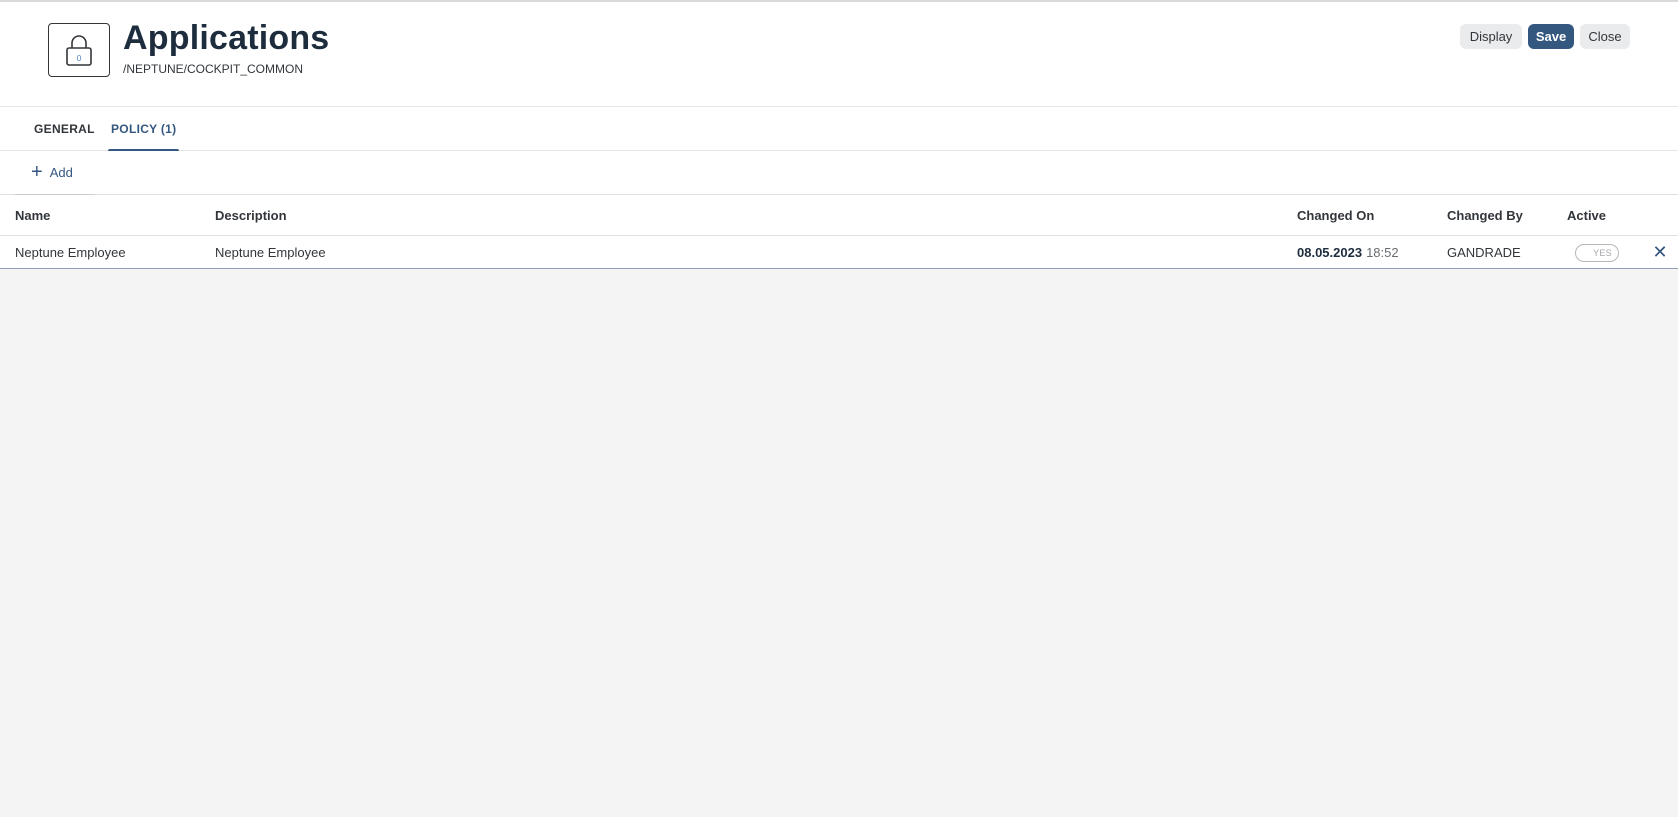 Image resolution: width=1678 pixels, height=817 pixels. I want to click on lock-icon: 0, so click(79, 50).